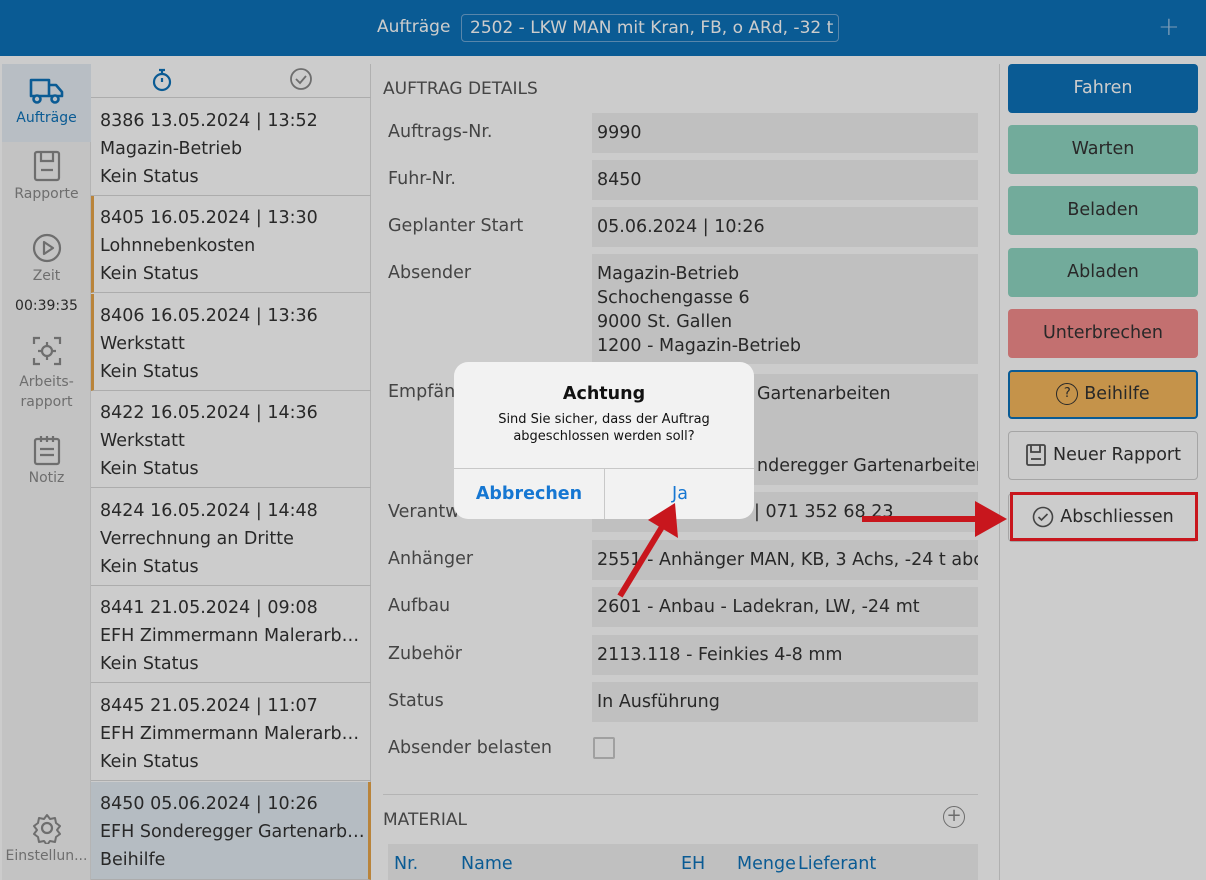  What do you see at coordinates (529, 494) in the screenshot?
I see `cancel-button: Abbrechen` at bounding box center [529, 494].